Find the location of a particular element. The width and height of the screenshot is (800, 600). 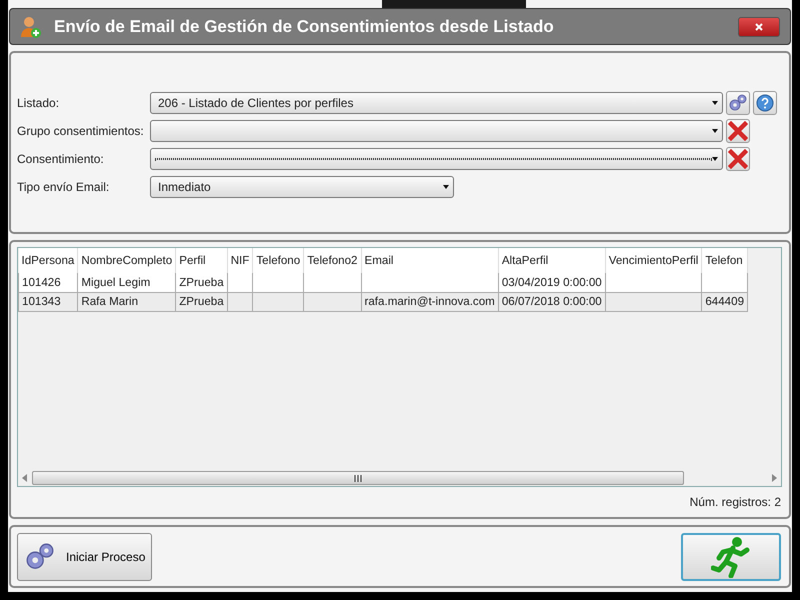

field-label: Grupo consentimientos: is located at coordinates (80, 131).